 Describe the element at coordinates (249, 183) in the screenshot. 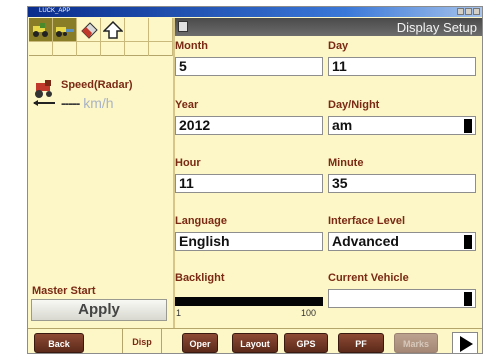

I see `hour-field: 11` at that location.